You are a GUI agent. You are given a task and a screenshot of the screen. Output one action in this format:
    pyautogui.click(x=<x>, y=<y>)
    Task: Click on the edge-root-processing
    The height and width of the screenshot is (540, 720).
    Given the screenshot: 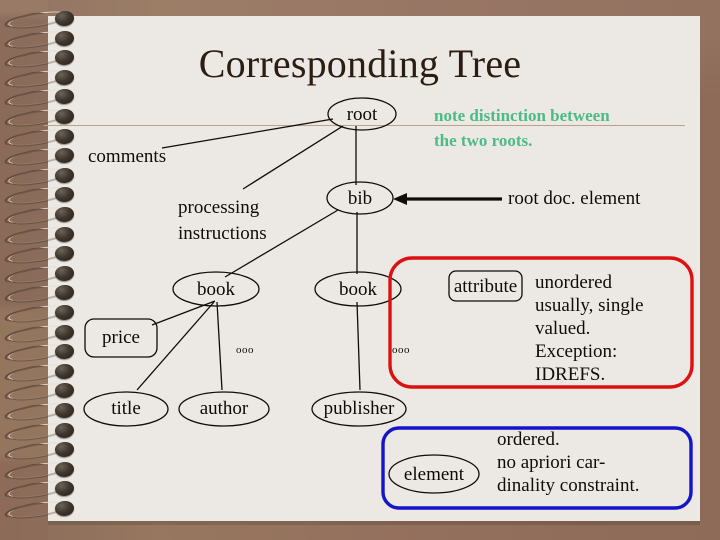 What is the action you would take?
    pyautogui.click(x=293, y=157)
    